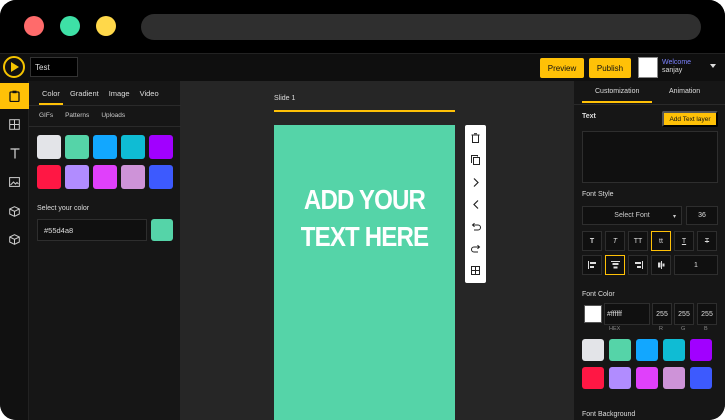 Image resolution: width=725 pixels, height=420 pixels. Describe the element at coordinates (707, 314) in the screenshot. I see `blue-value-input: 255` at that location.